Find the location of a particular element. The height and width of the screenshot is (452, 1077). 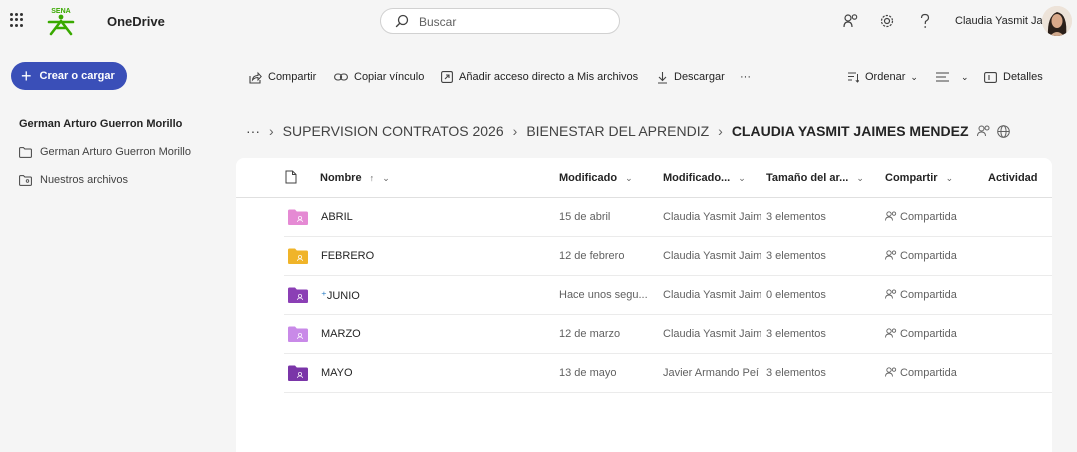

file-size: 0 elementos is located at coordinates (796, 295).